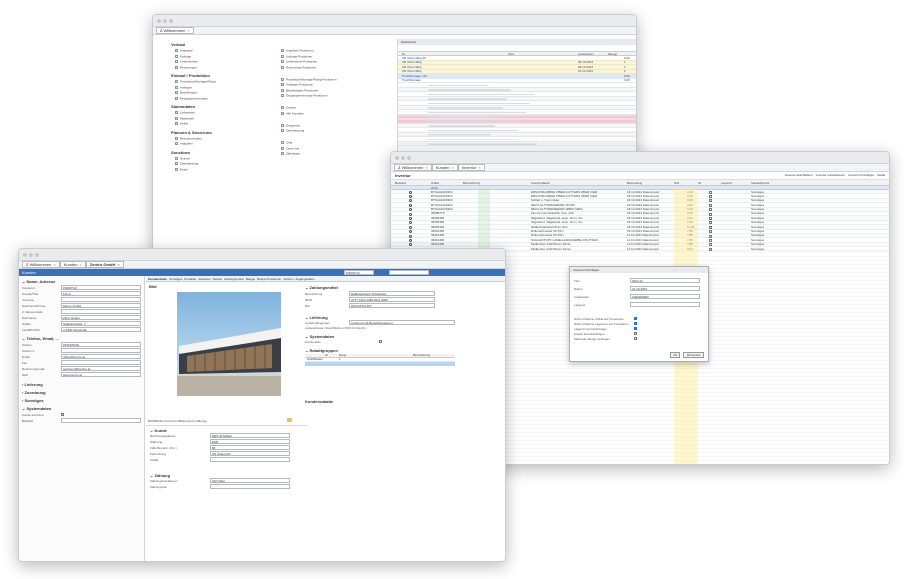  I want to click on column-header: Artikel, so click(435, 183).